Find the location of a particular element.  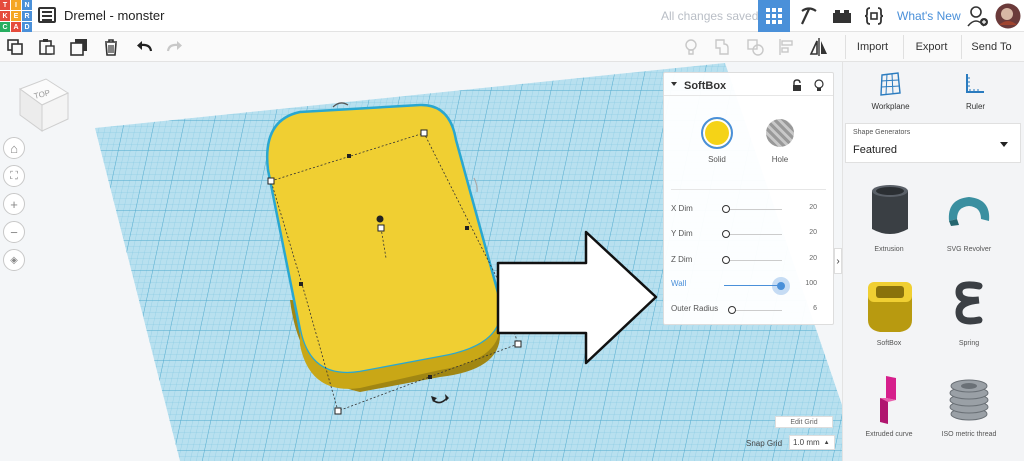

extruded-curve-icon is located at coordinates (888, 400).